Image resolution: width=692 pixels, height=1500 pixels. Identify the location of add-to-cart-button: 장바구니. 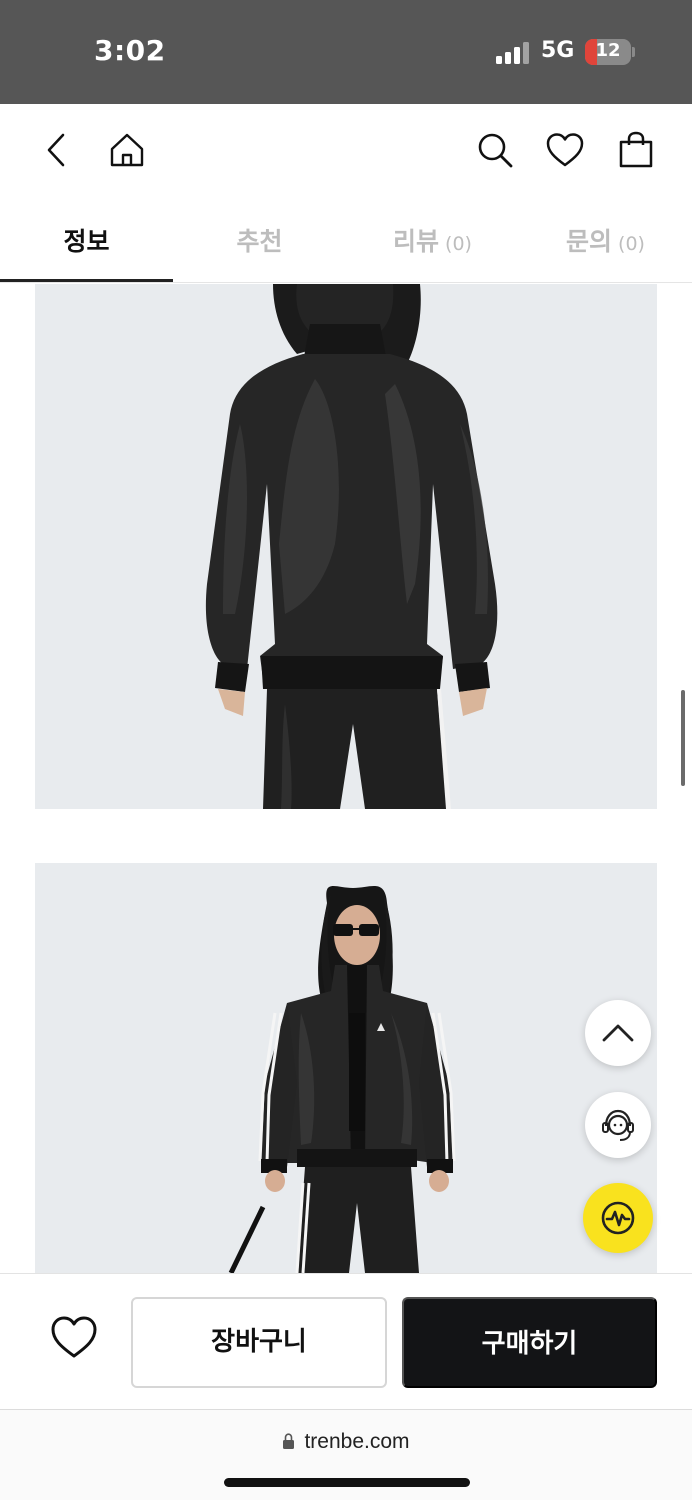
(259, 1342).